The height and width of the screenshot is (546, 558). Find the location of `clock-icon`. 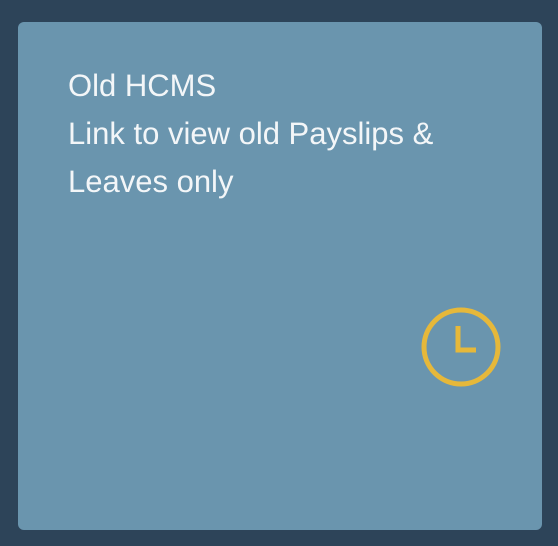

clock-icon is located at coordinates (461, 347).